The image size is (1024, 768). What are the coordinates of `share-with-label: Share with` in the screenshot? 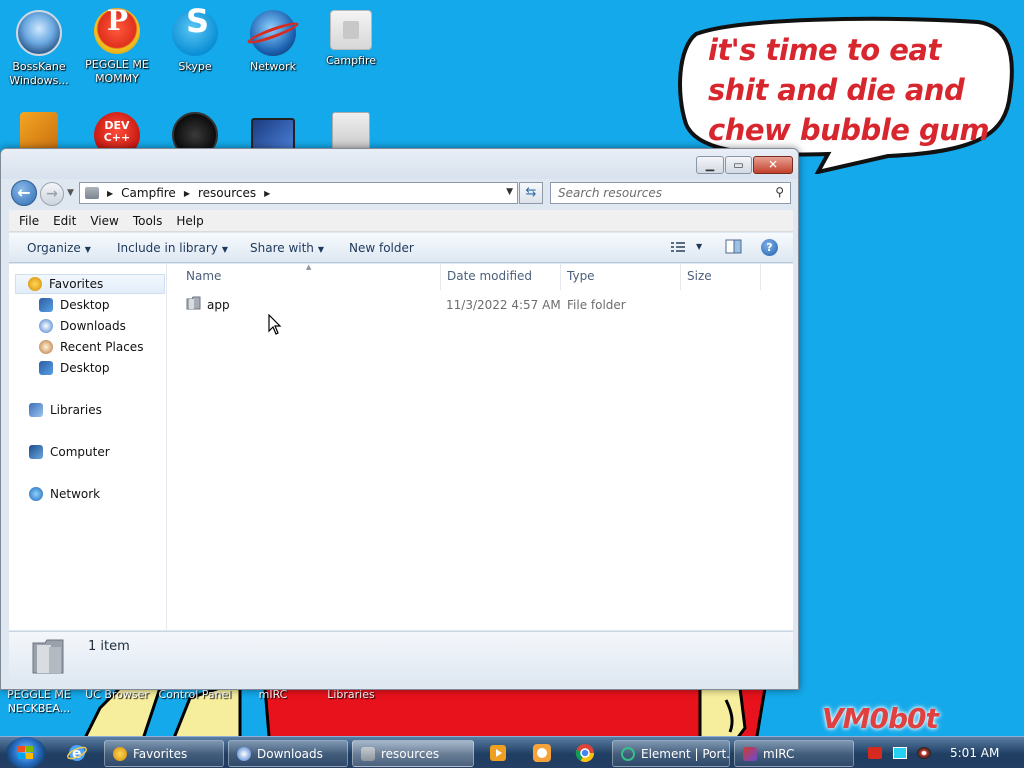 It's located at (282, 248).